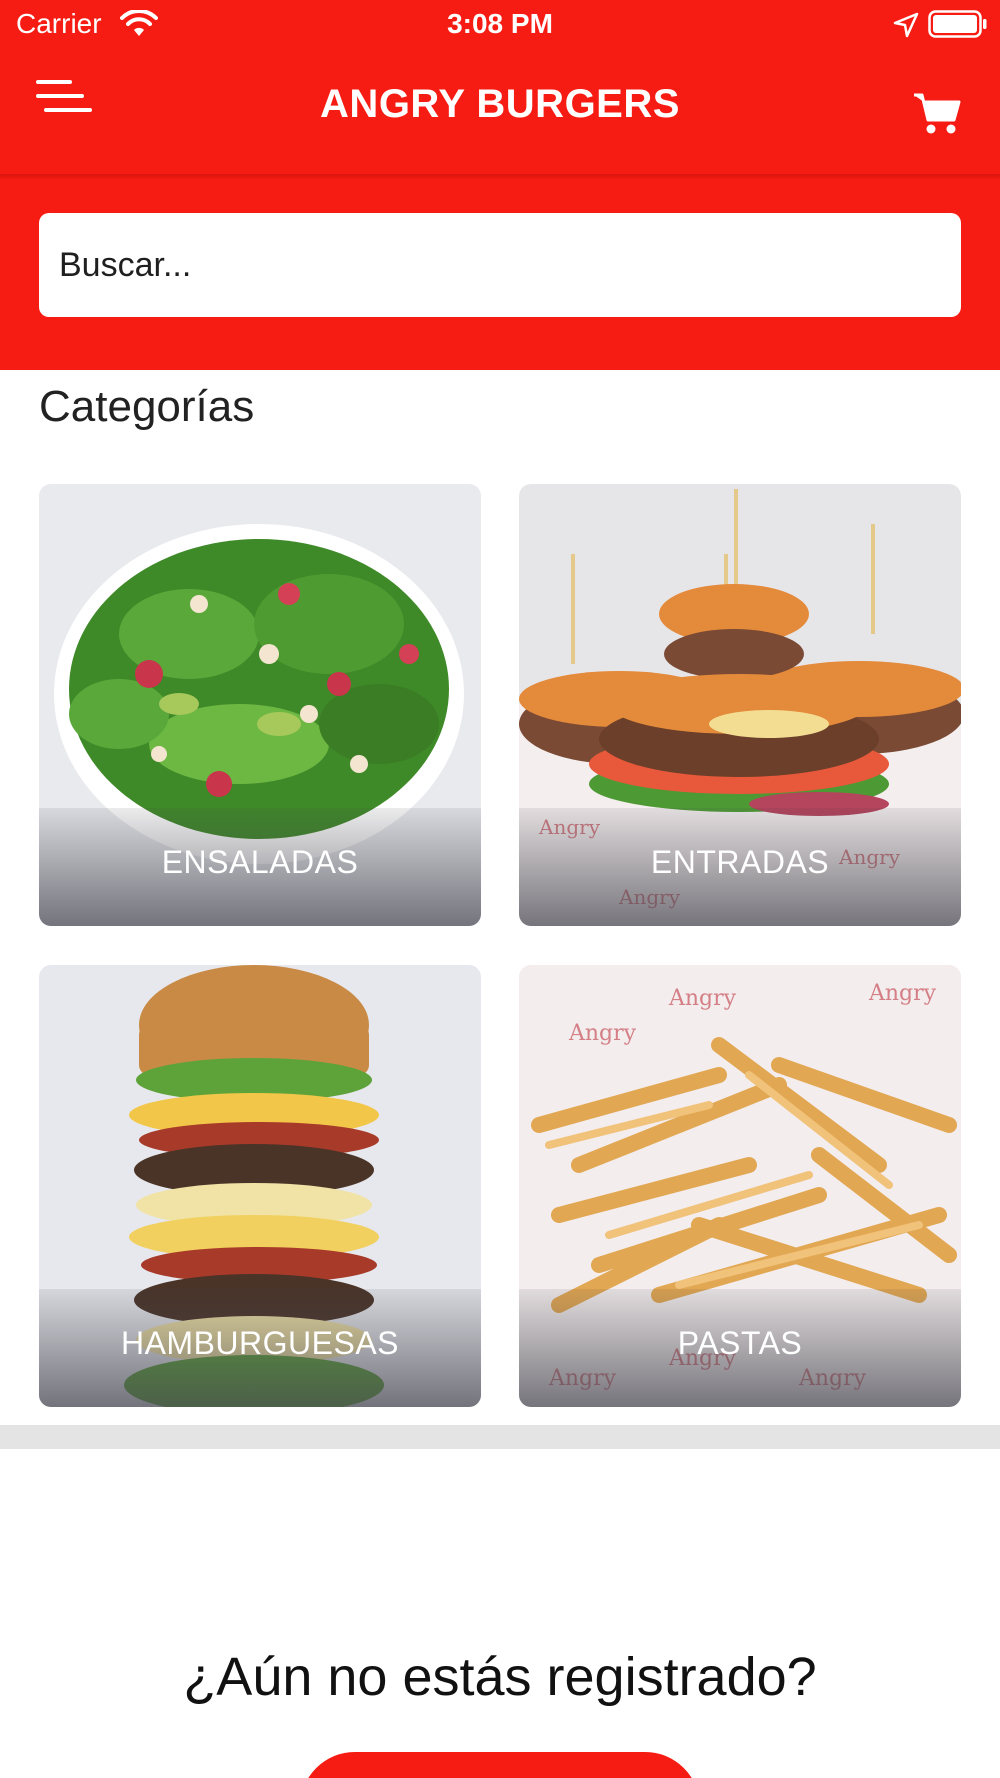  What do you see at coordinates (500, 104) in the screenshot?
I see `app-title: ANGRY BURGERS` at bounding box center [500, 104].